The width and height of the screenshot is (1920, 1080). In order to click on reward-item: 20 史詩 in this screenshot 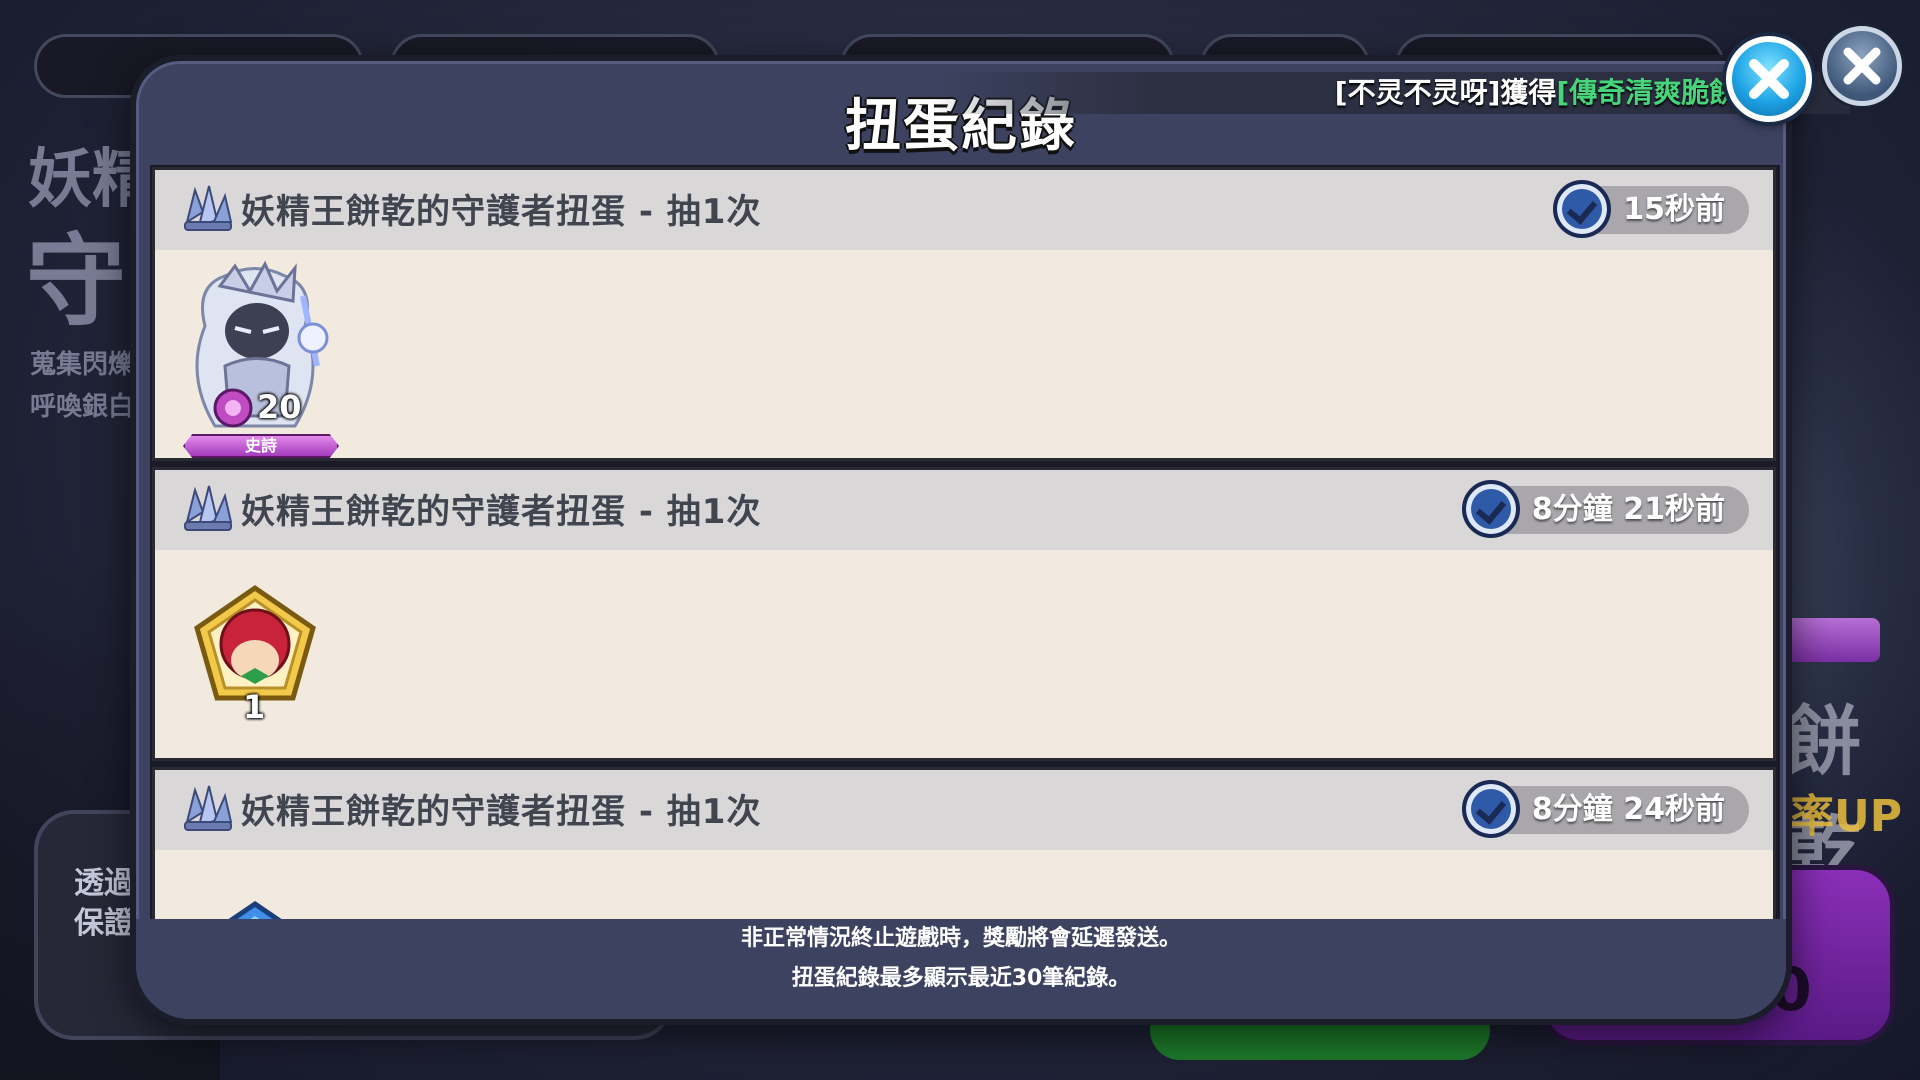, I will do `click(255, 357)`.